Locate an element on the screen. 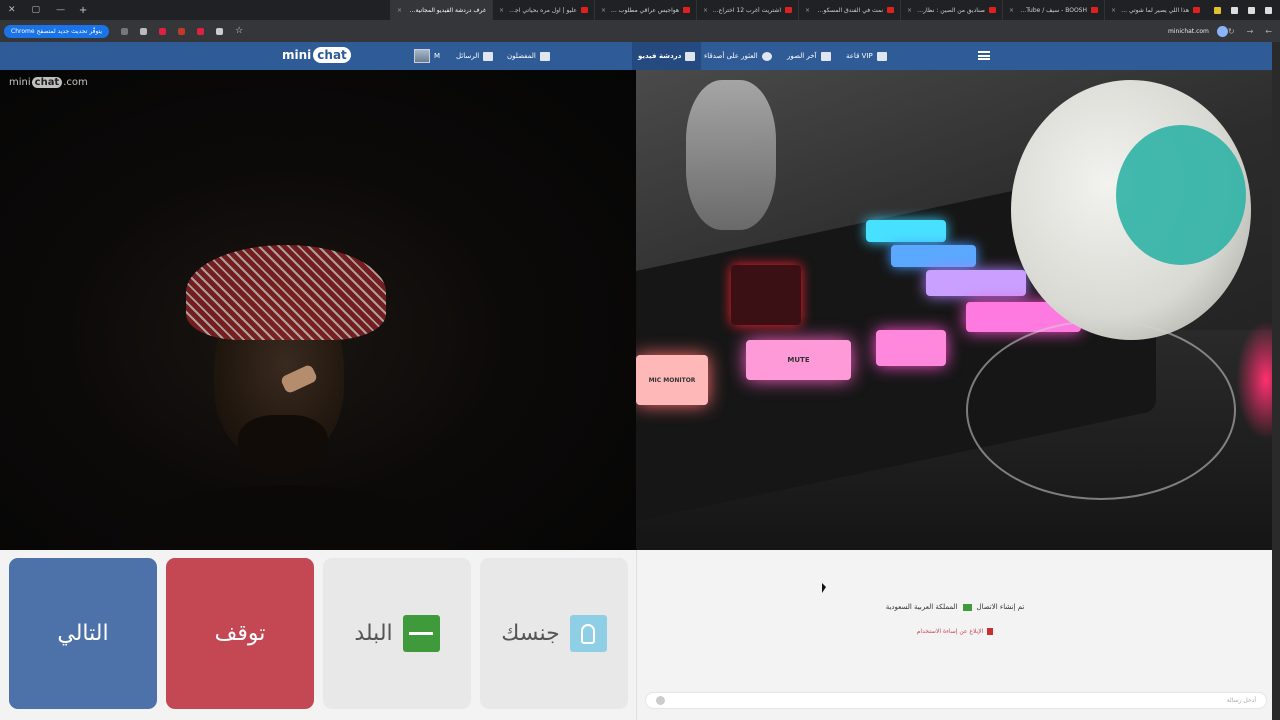 This screenshot has height=720, width=1280. browser-tab: هواجيس عراقي مطلوب ٥٠٠ ... × is located at coordinates (645, 10).